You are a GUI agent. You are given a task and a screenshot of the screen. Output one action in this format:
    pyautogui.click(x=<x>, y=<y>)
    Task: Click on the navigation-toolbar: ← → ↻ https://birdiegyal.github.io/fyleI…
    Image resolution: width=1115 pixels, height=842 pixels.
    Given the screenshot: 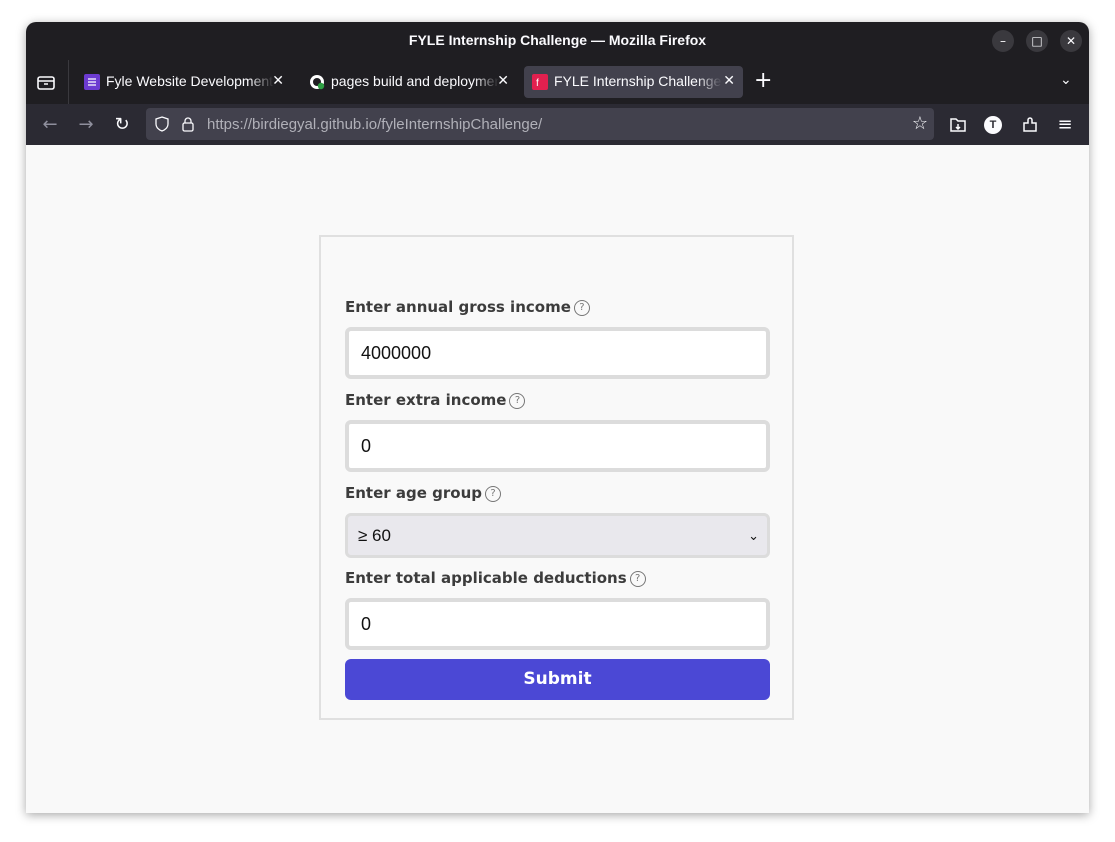 What is the action you would take?
    pyautogui.click(x=557, y=125)
    